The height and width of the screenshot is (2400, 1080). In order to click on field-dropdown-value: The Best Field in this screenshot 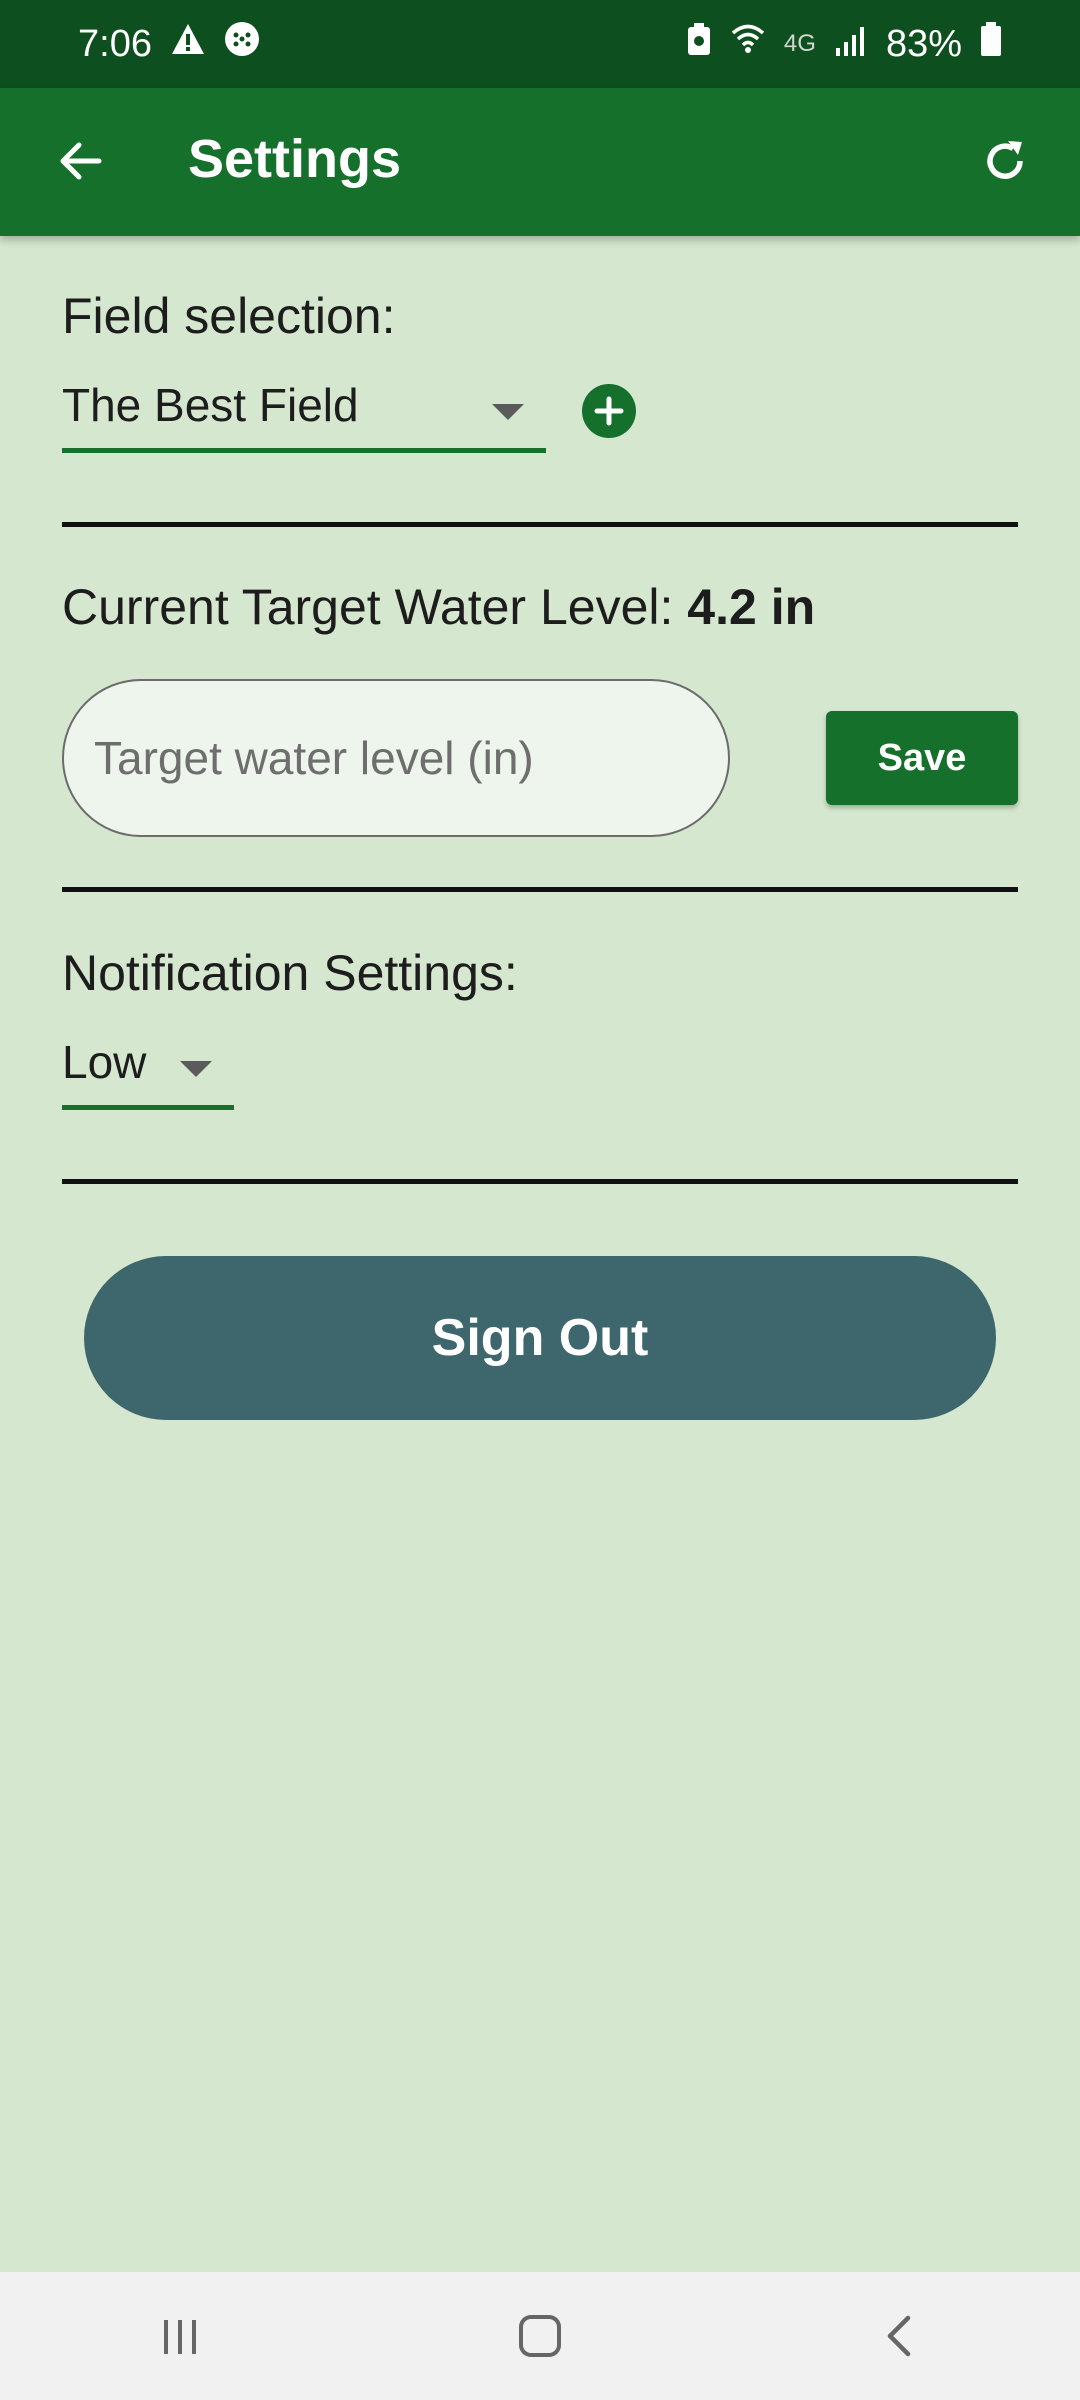, I will do `click(210, 405)`.